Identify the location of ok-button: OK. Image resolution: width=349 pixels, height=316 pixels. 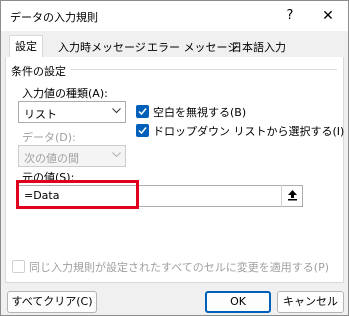
(238, 302).